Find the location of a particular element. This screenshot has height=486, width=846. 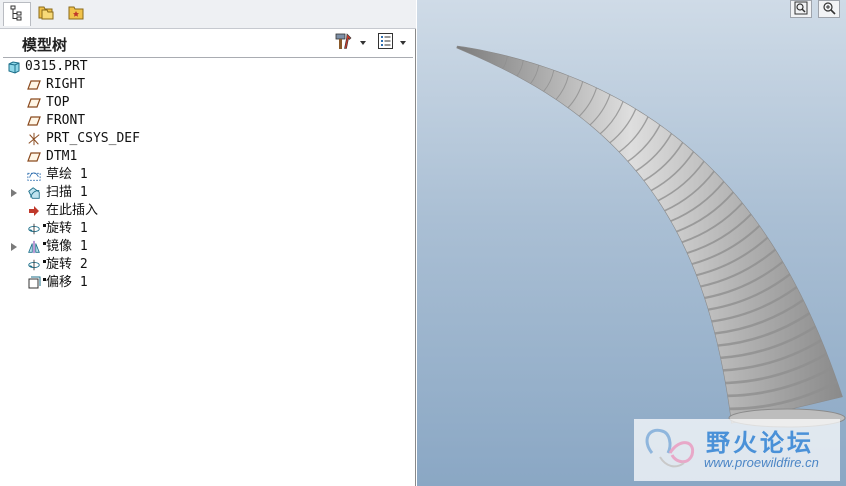

tree-item-label: 旋转 2 is located at coordinates (67, 264).